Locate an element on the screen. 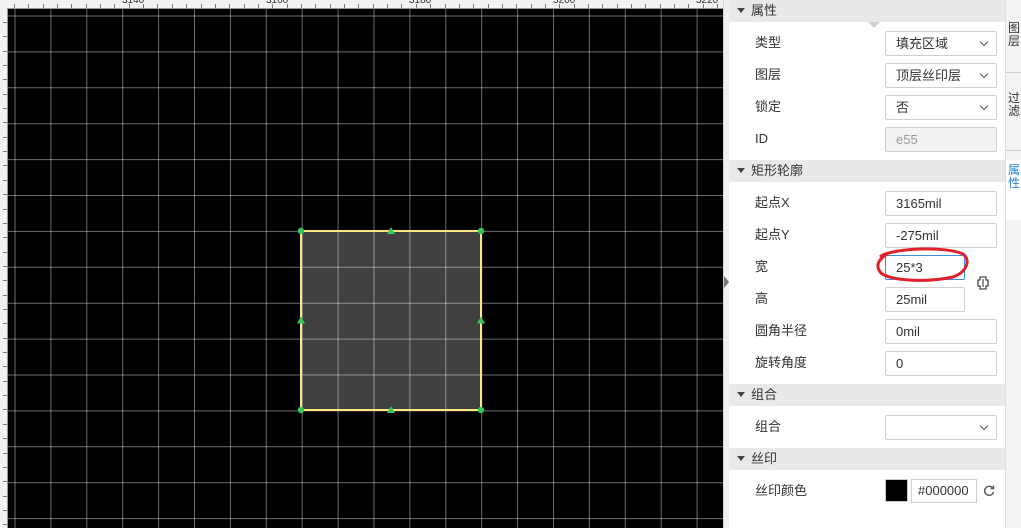 This screenshot has height=528, width=1021. type-label: 类型 is located at coordinates (768, 42).